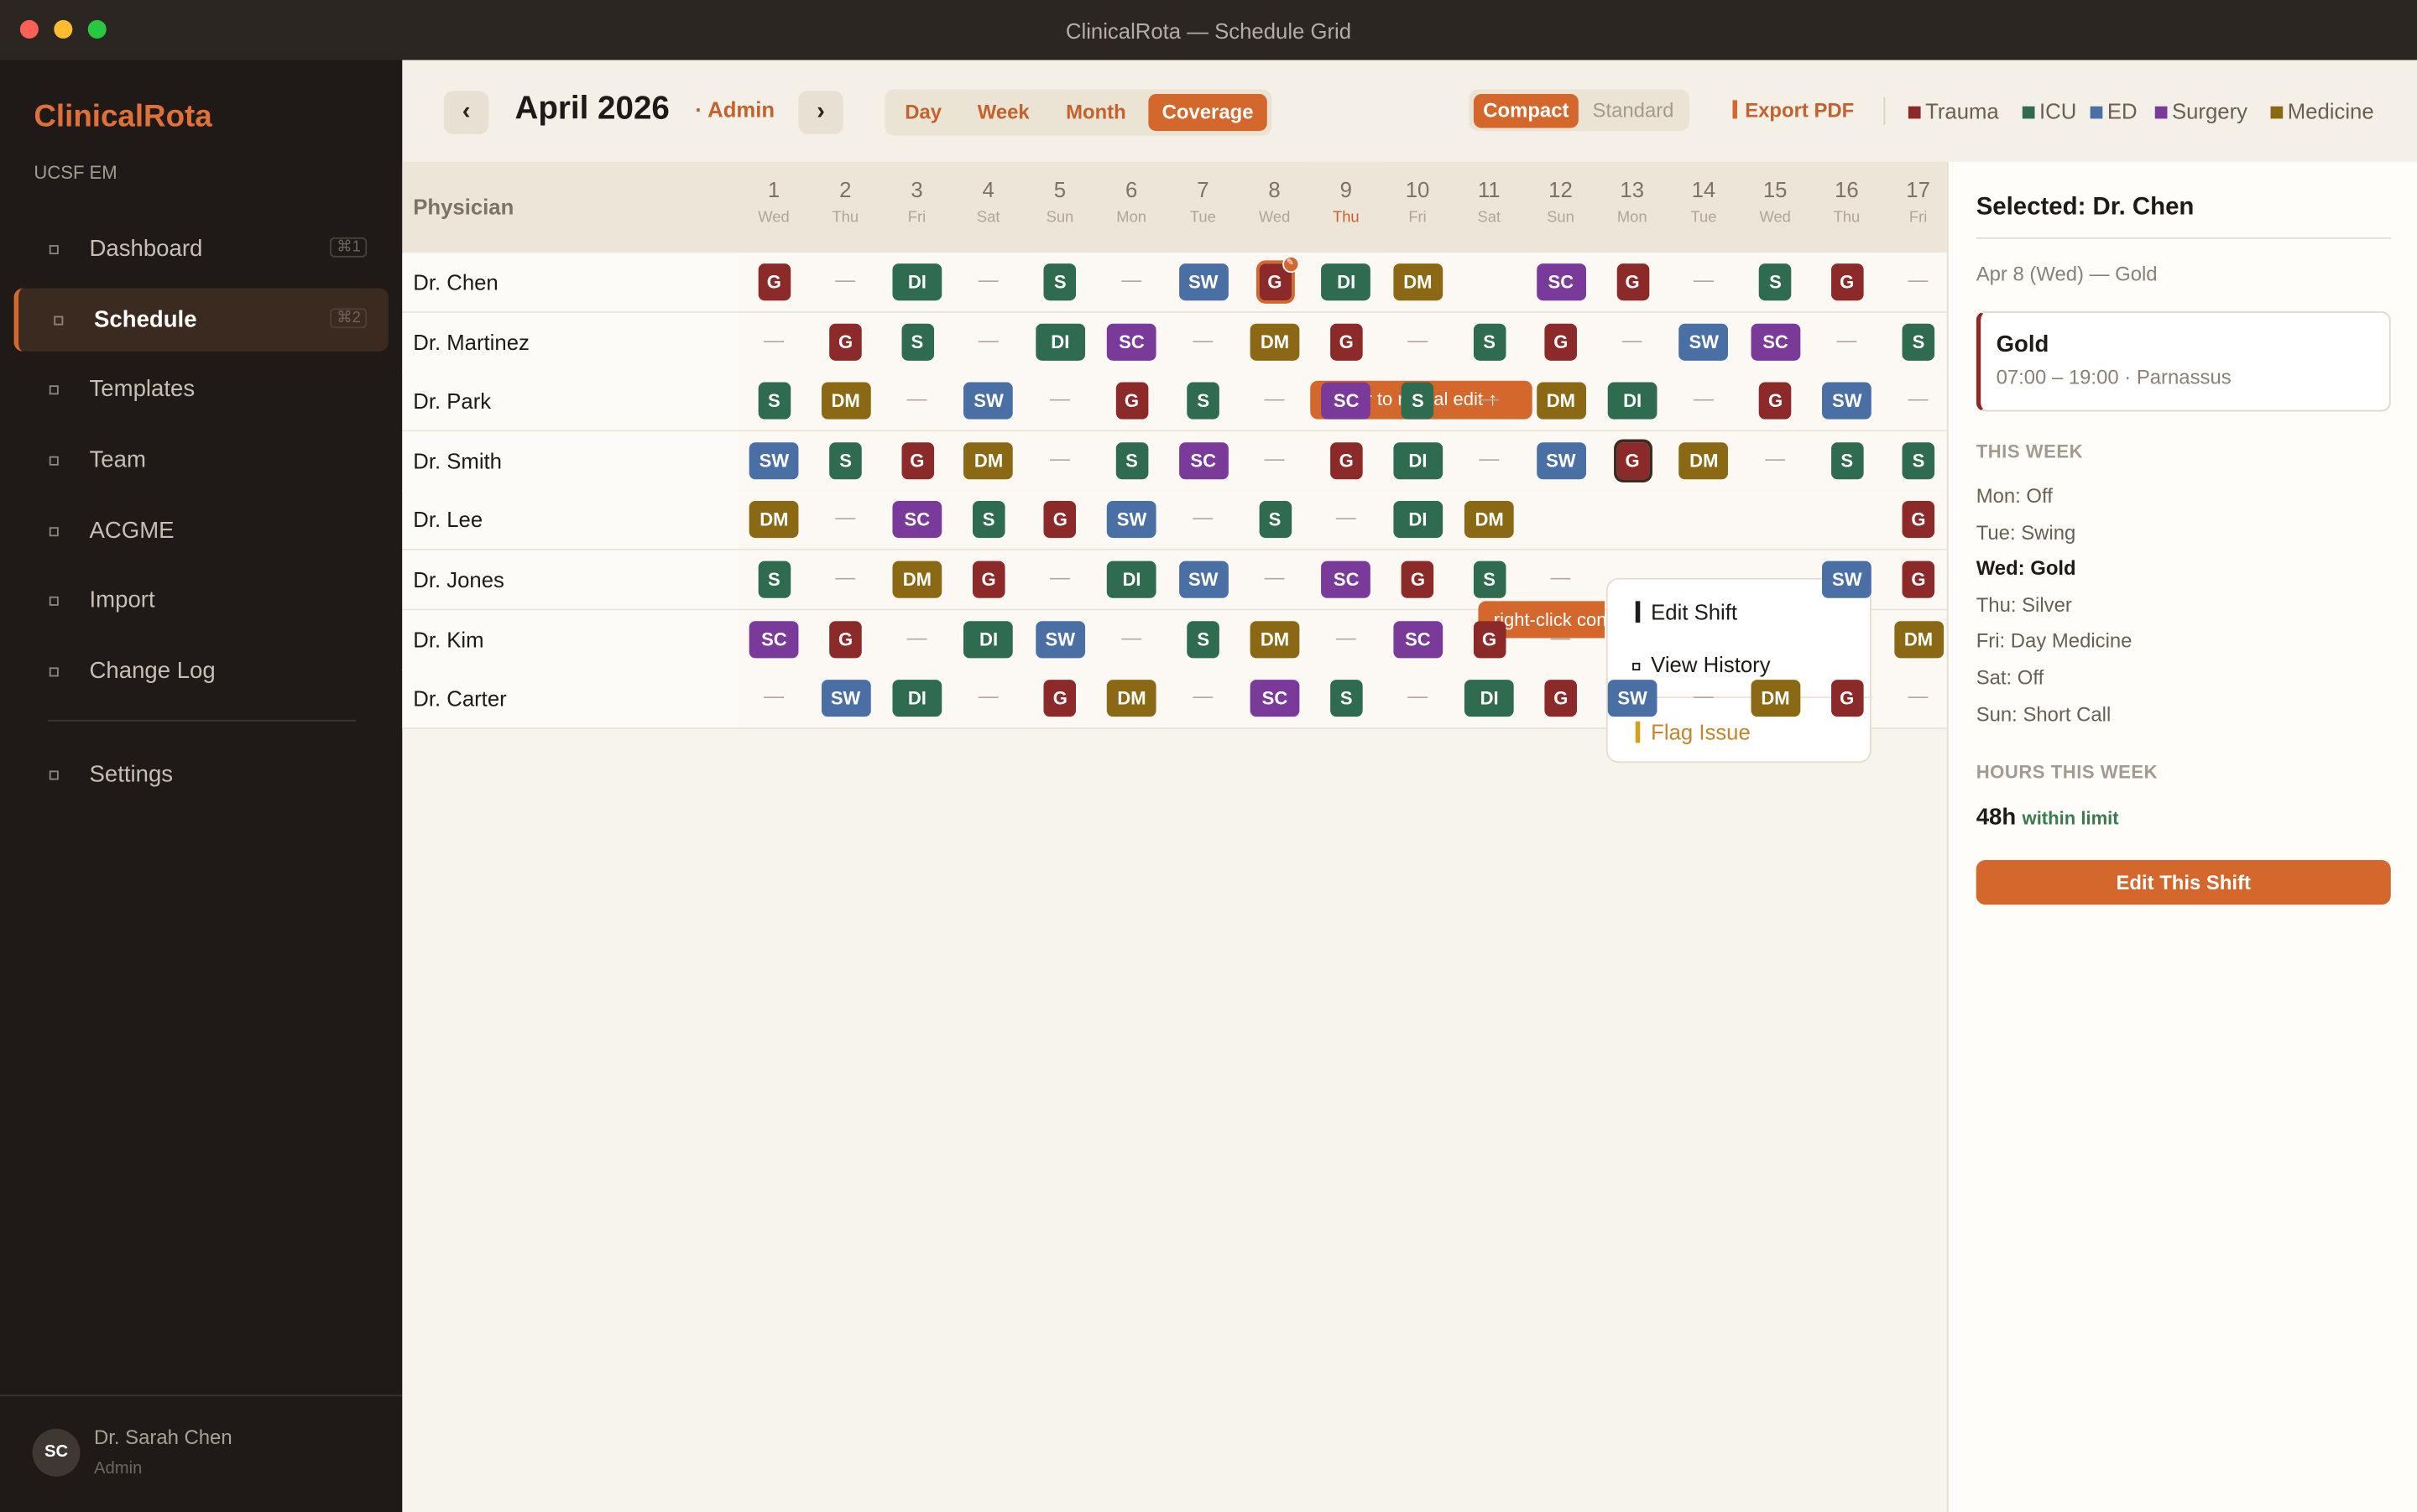 The width and height of the screenshot is (2417, 1512). I want to click on sidebar-item-change-log: Change Log, so click(201, 670).